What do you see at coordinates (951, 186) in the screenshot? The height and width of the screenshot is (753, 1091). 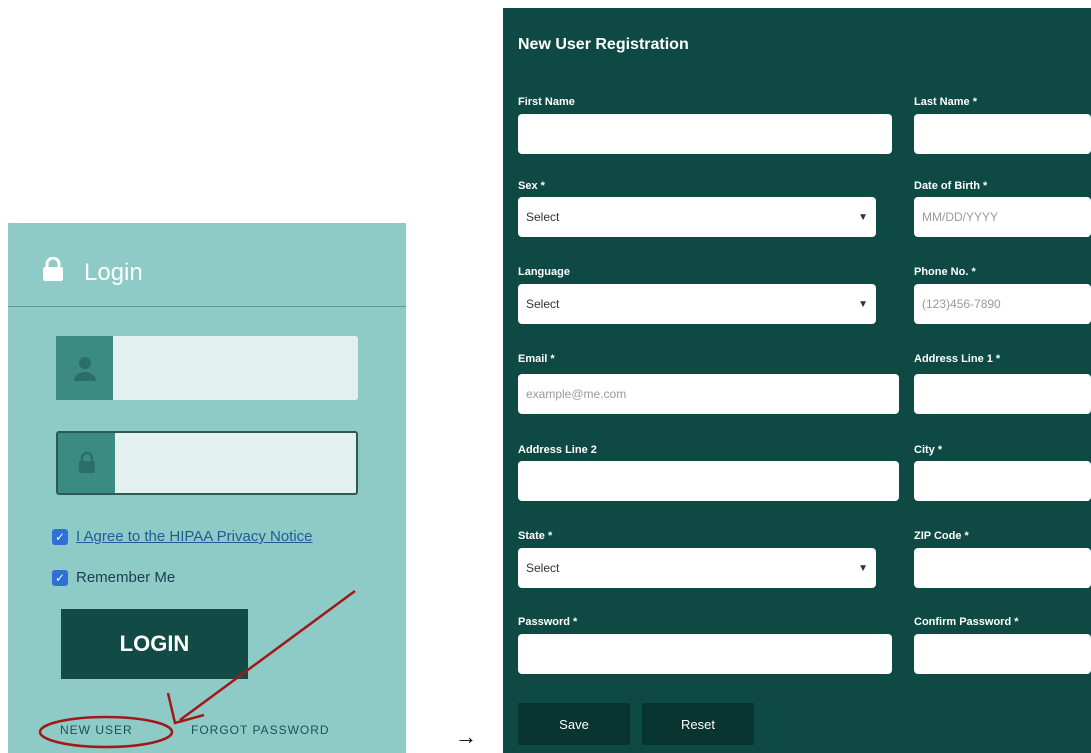 I see `dob-label: Date of Birth *` at bounding box center [951, 186].